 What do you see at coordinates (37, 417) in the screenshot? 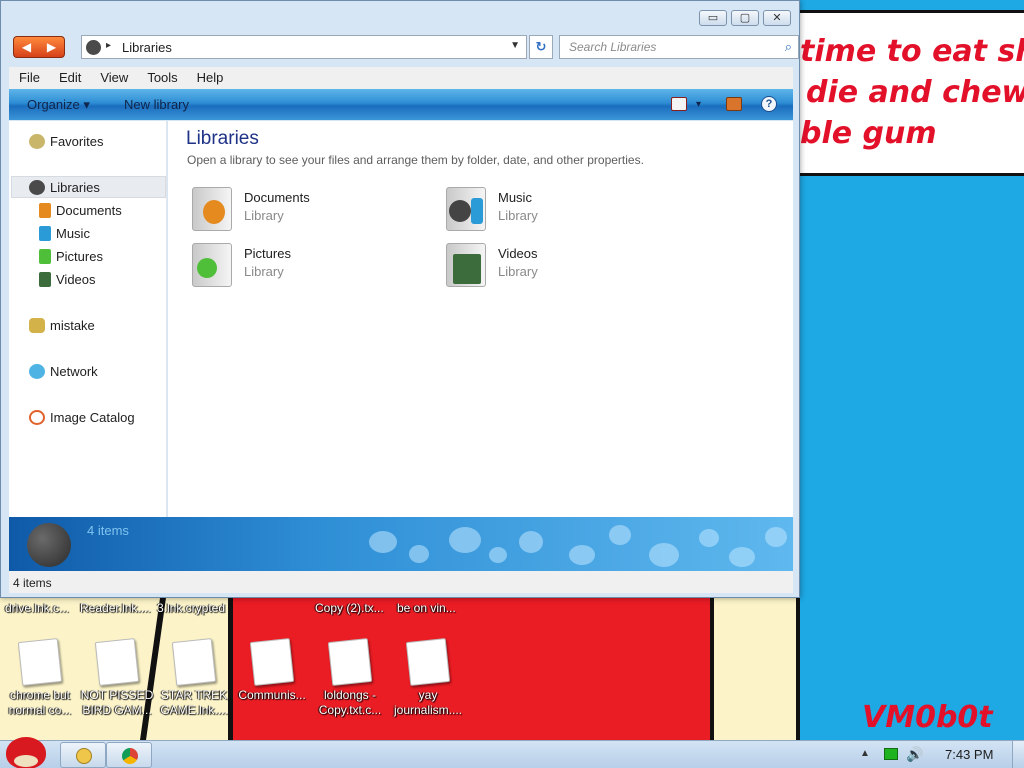
I see `image-catalog-icon` at bounding box center [37, 417].